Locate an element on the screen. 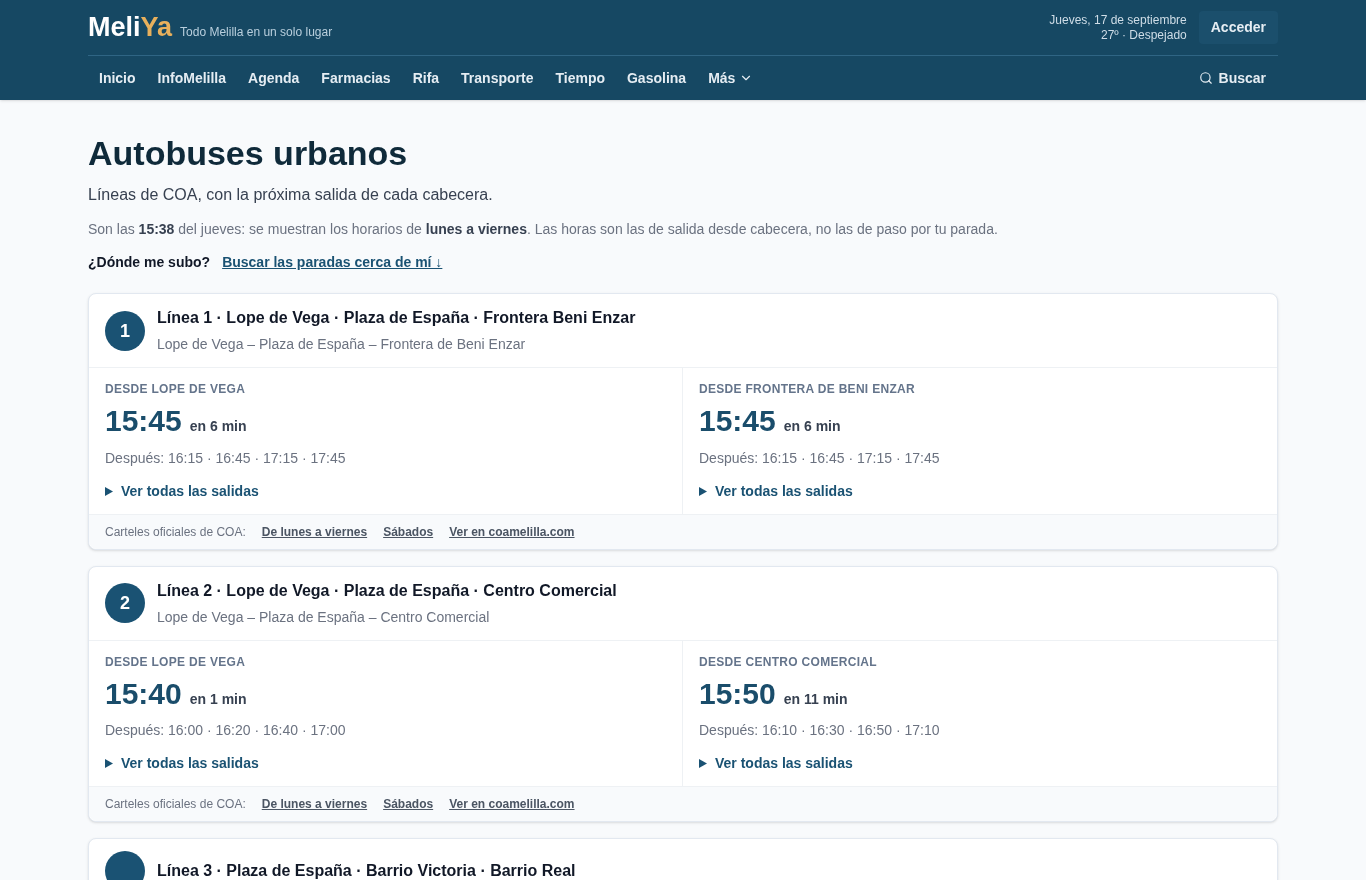 The image size is (1366, 880). page-title: Autobuses urbanos is located at coordinates (248, 153).